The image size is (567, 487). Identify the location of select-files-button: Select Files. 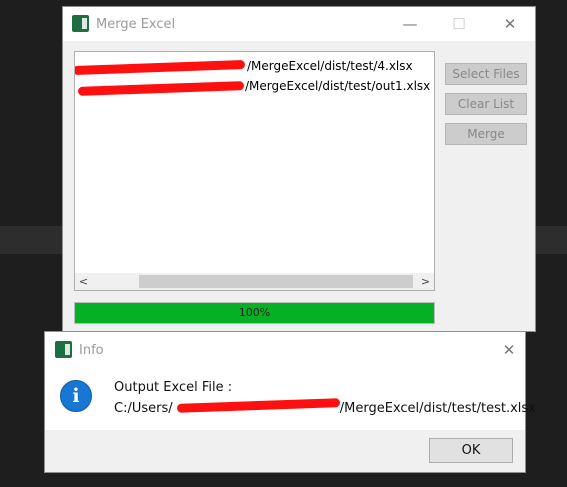
(486, 74).